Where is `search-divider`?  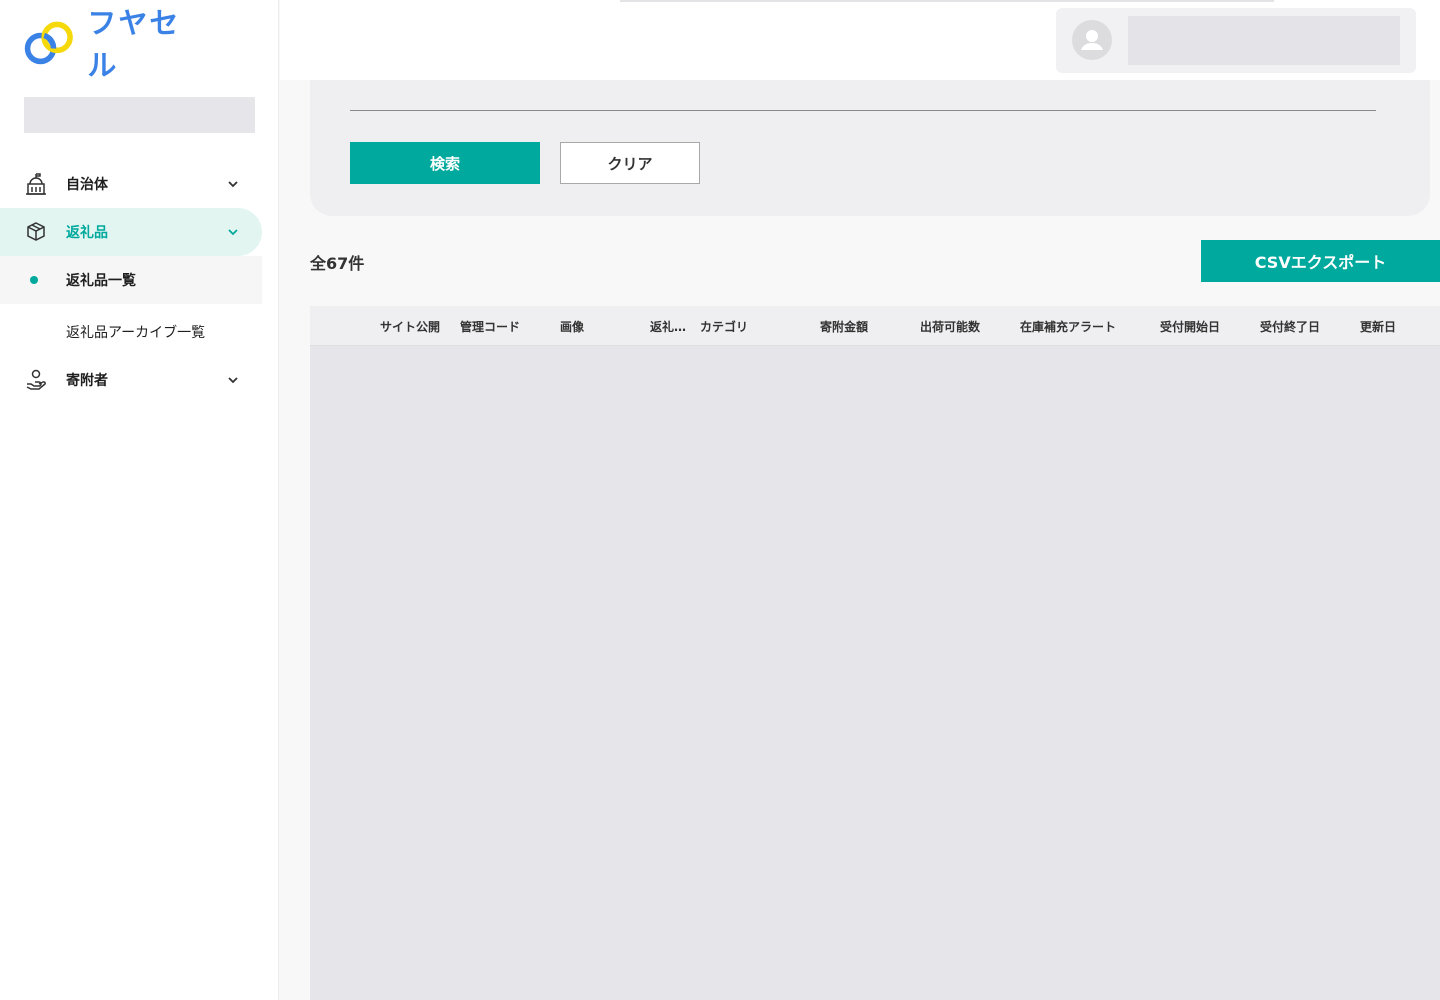
search-divider is located at coordinates (863, 110).